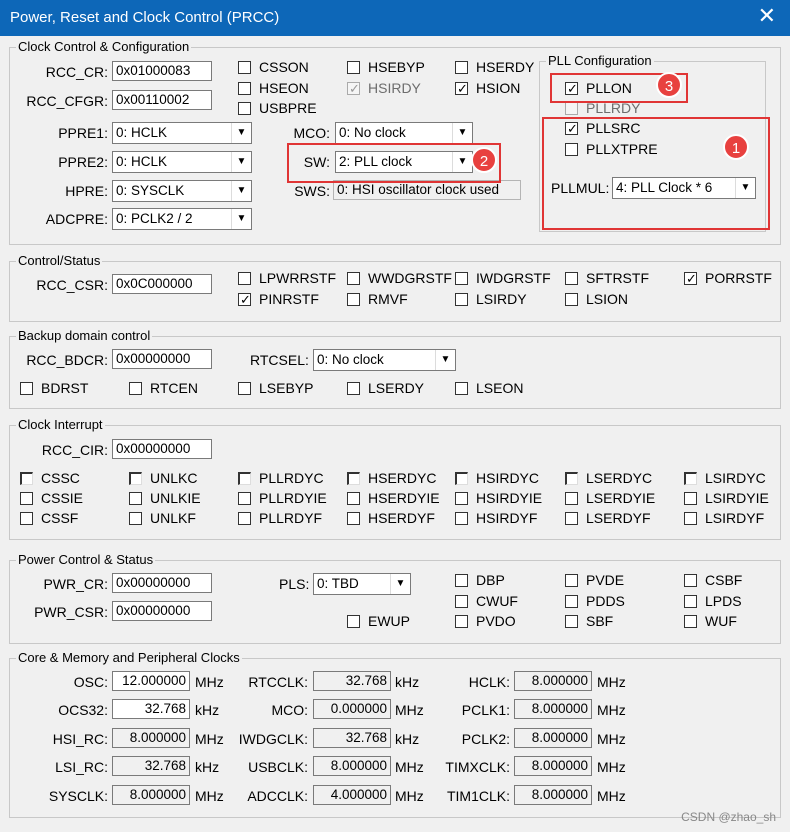  I want to click on sws-field: 0: HSI oscillator clock used, so click(427, 190).